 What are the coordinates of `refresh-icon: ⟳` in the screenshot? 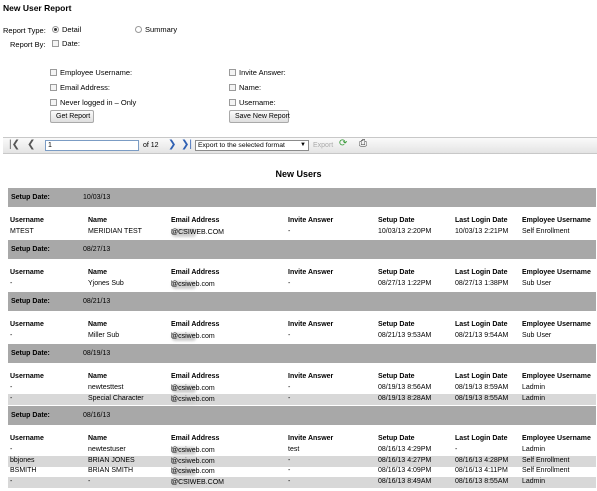 It's located at (343, 144).